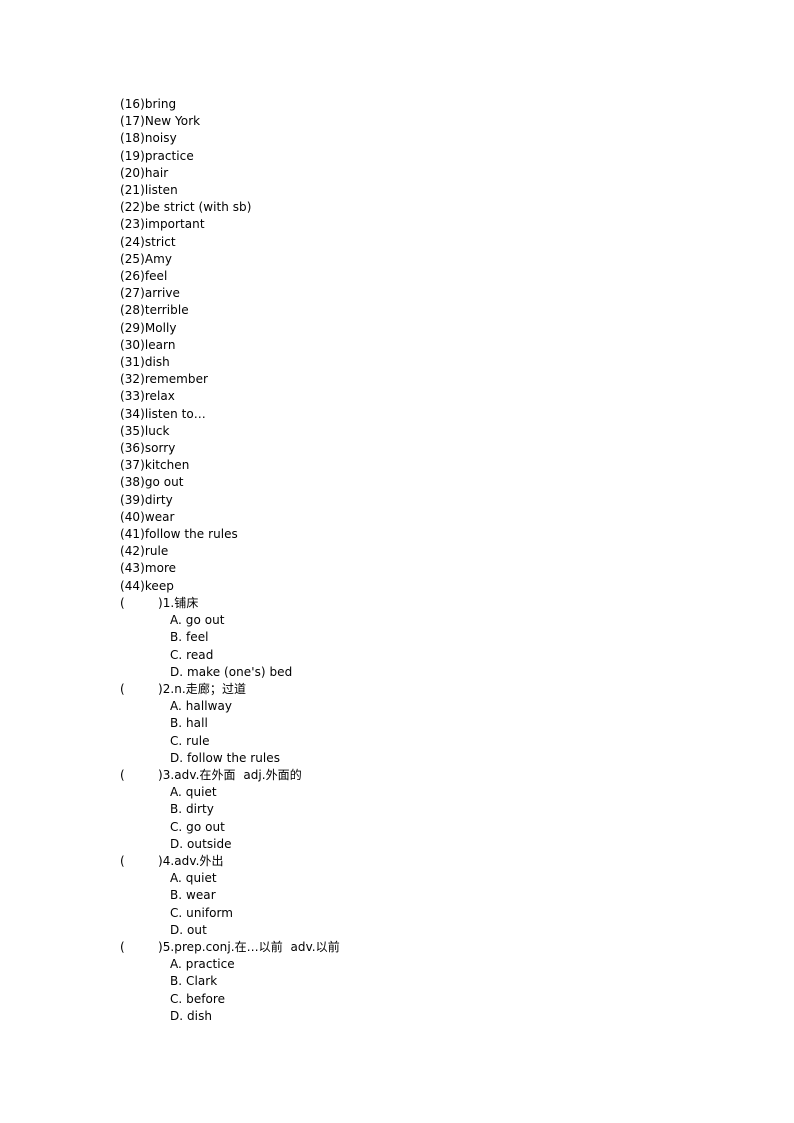 The image size is (794, 1123). What do you see at coordinates (148, 241) in the screenshot?
I see `list-item: (24)strict` at bounding box center [148, 241].